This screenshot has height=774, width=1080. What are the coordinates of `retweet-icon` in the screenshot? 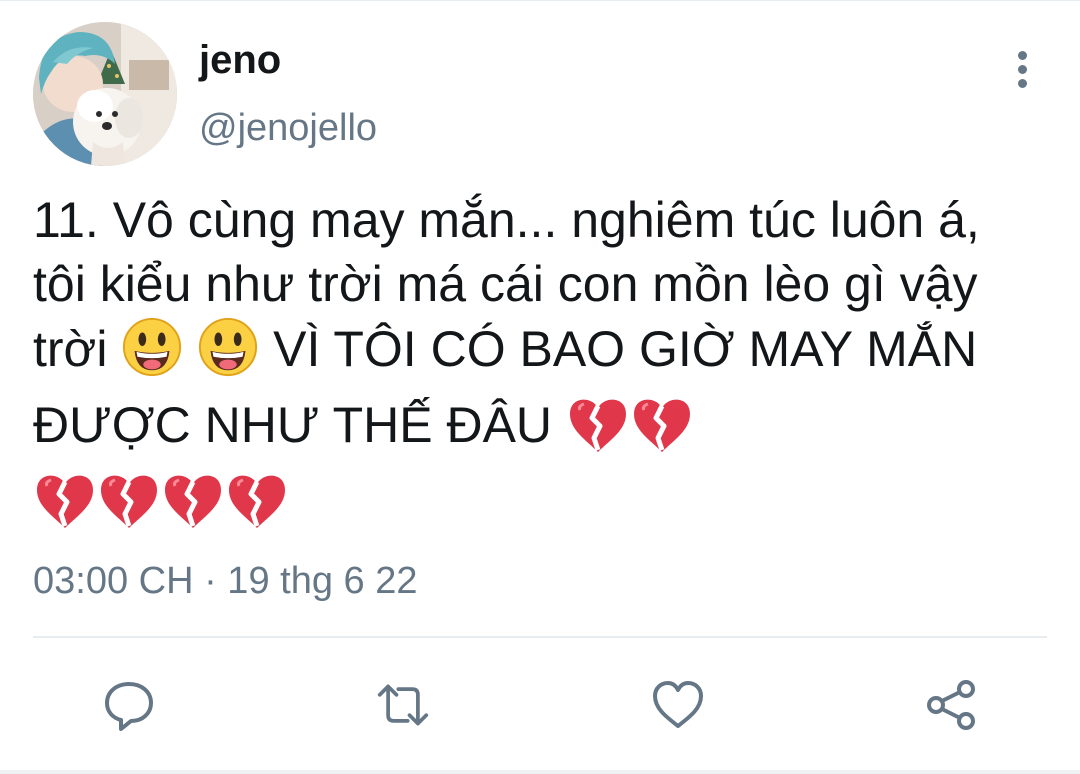 It's located at (403, 705).